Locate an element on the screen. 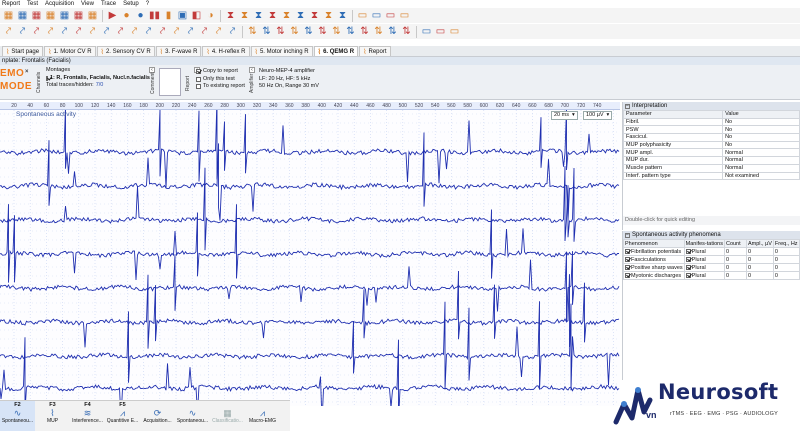  tab-6: ⌇ 6. QEMG R is located at coordinates (336, 51).